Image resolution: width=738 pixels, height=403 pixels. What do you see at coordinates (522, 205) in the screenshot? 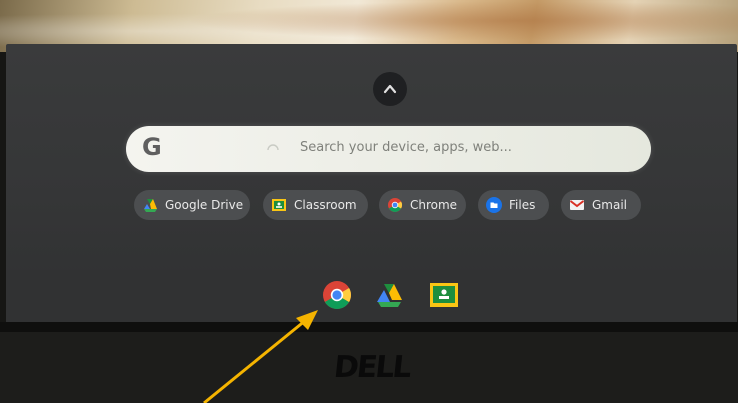
I see `chip-label: Files` at bounding box center [522, 205].